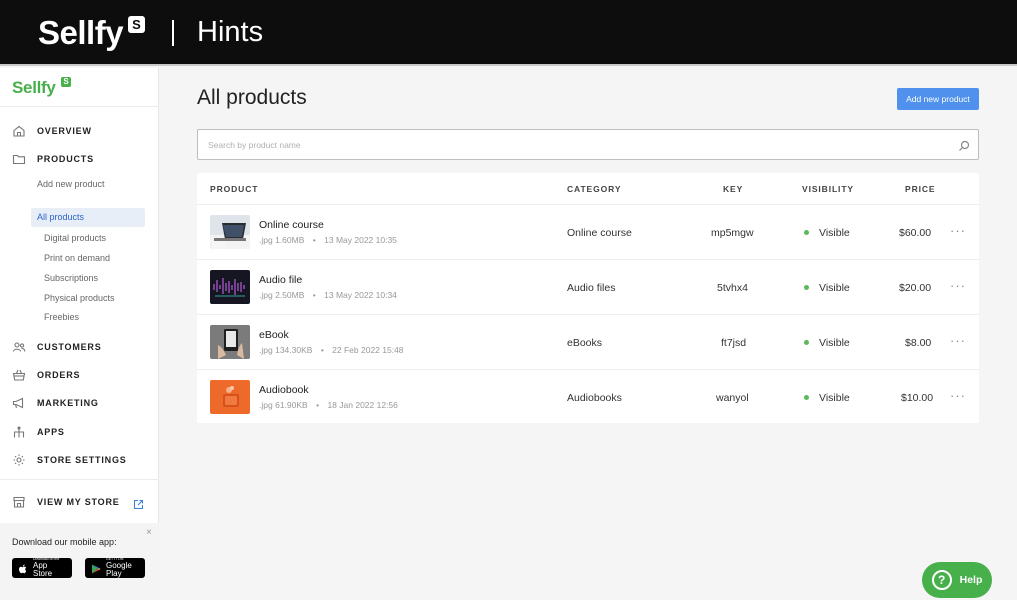 The height and width of the screenshot is (600, 1017). I want to click on gear-icon, so click(19, 460).